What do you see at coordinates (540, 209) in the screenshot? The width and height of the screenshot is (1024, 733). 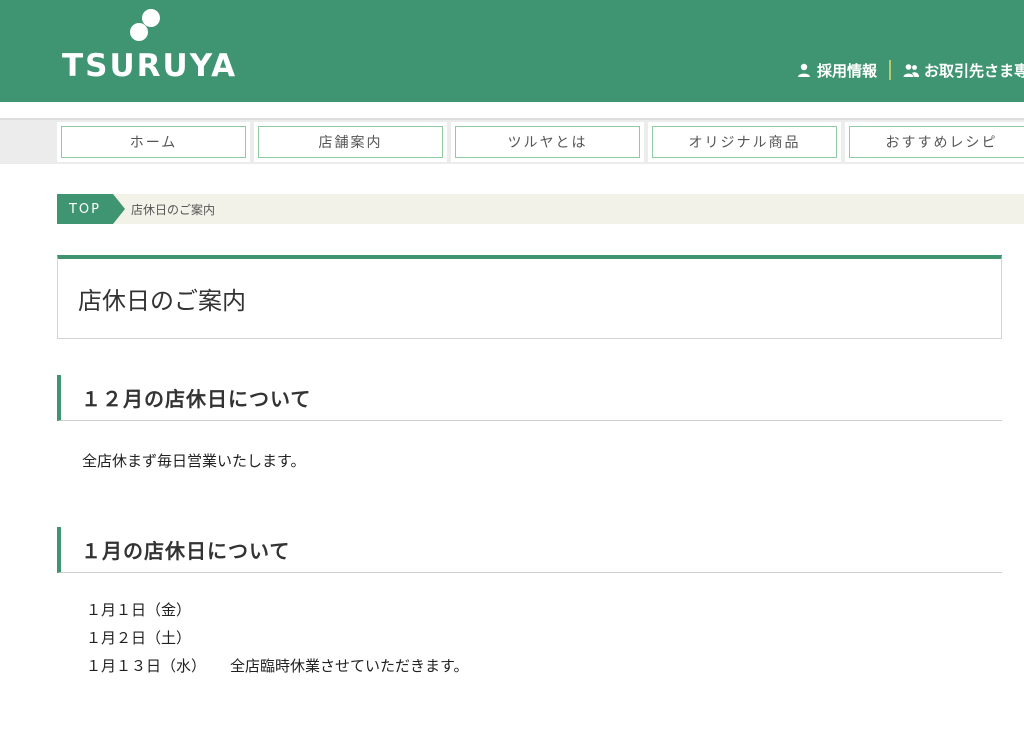 I see `breadcrumb: TOP 店休日のご案内` at bounding box center [540, 209].